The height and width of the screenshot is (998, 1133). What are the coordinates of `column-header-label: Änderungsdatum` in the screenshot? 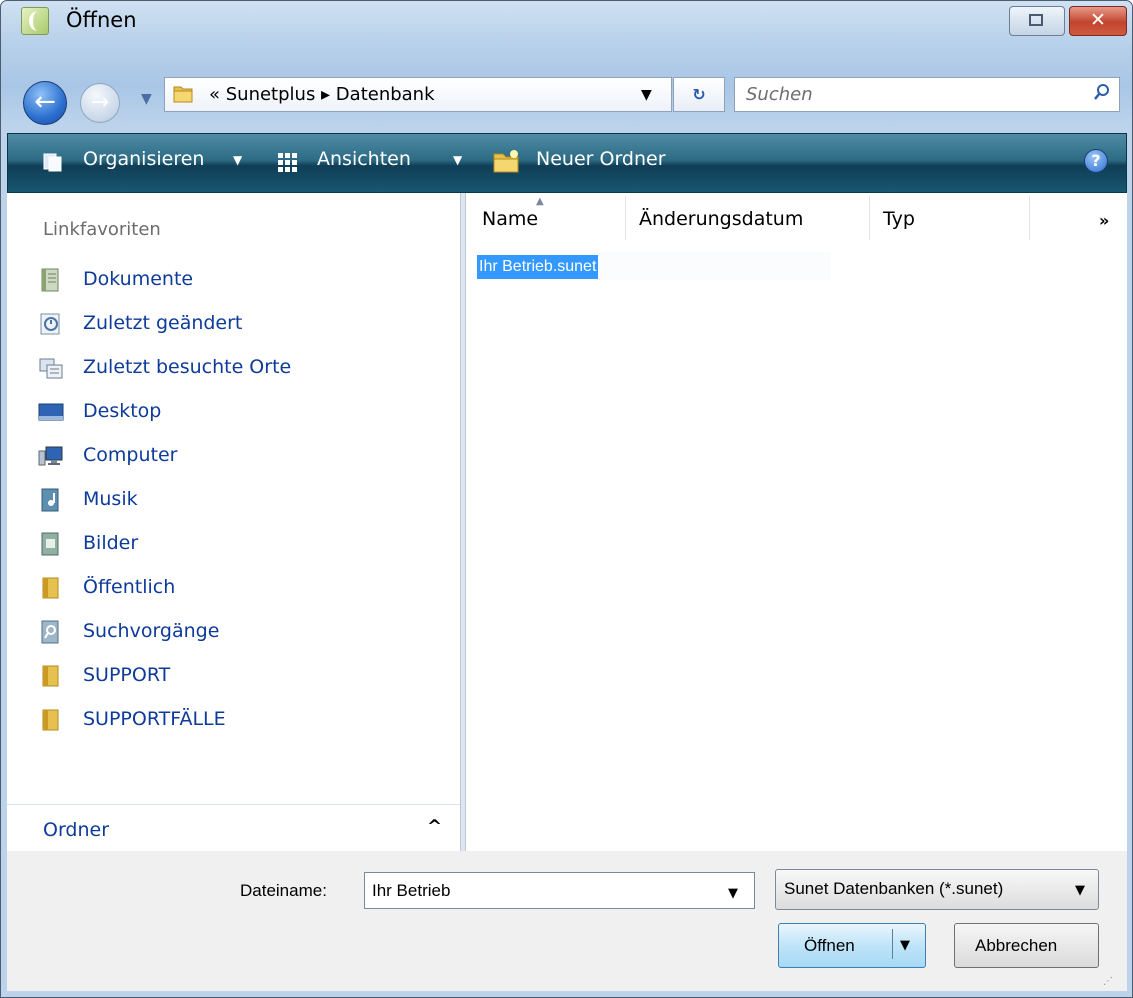 It's located at (721, 219).